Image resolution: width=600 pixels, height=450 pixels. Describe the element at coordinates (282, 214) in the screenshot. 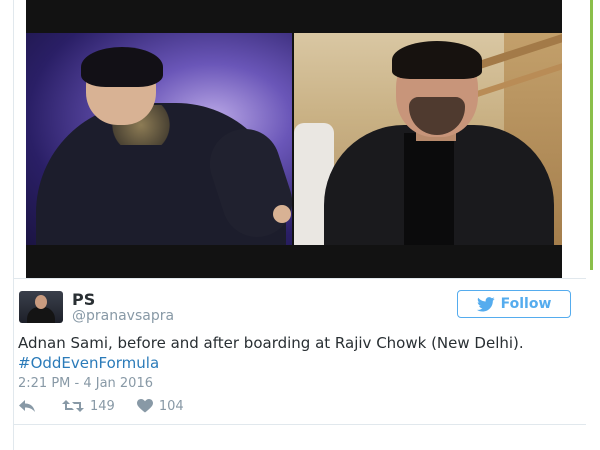

I see `figure-hand` at that location.